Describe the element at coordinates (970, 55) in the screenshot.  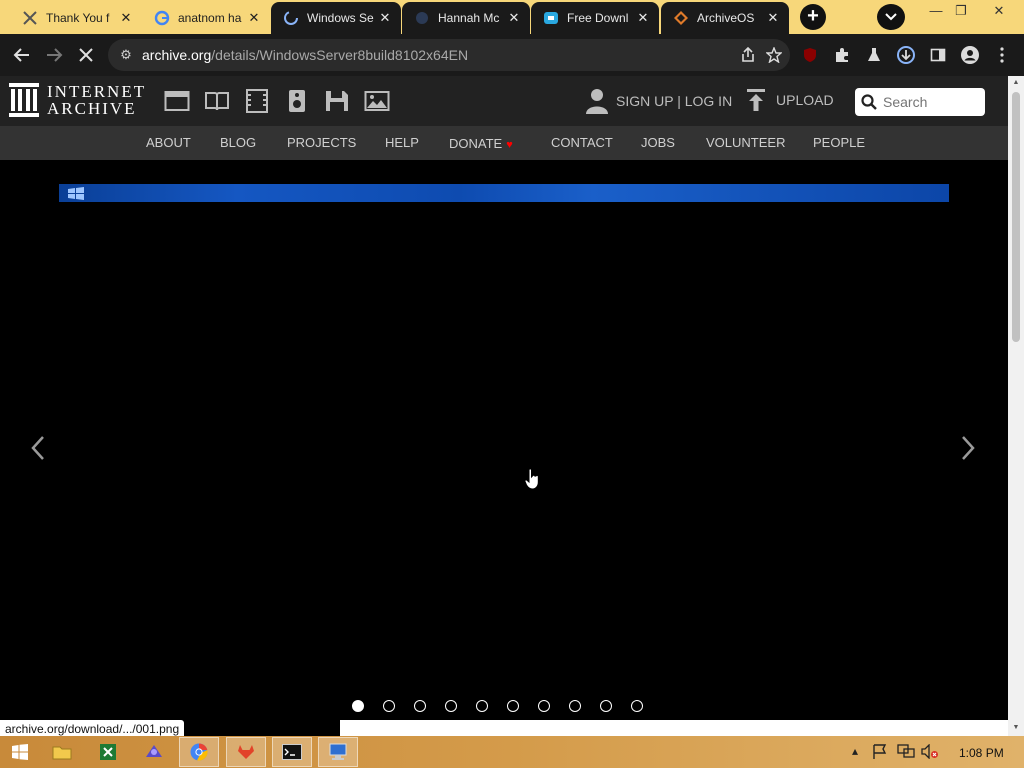
I see `profile-avatar-icon` at that location.